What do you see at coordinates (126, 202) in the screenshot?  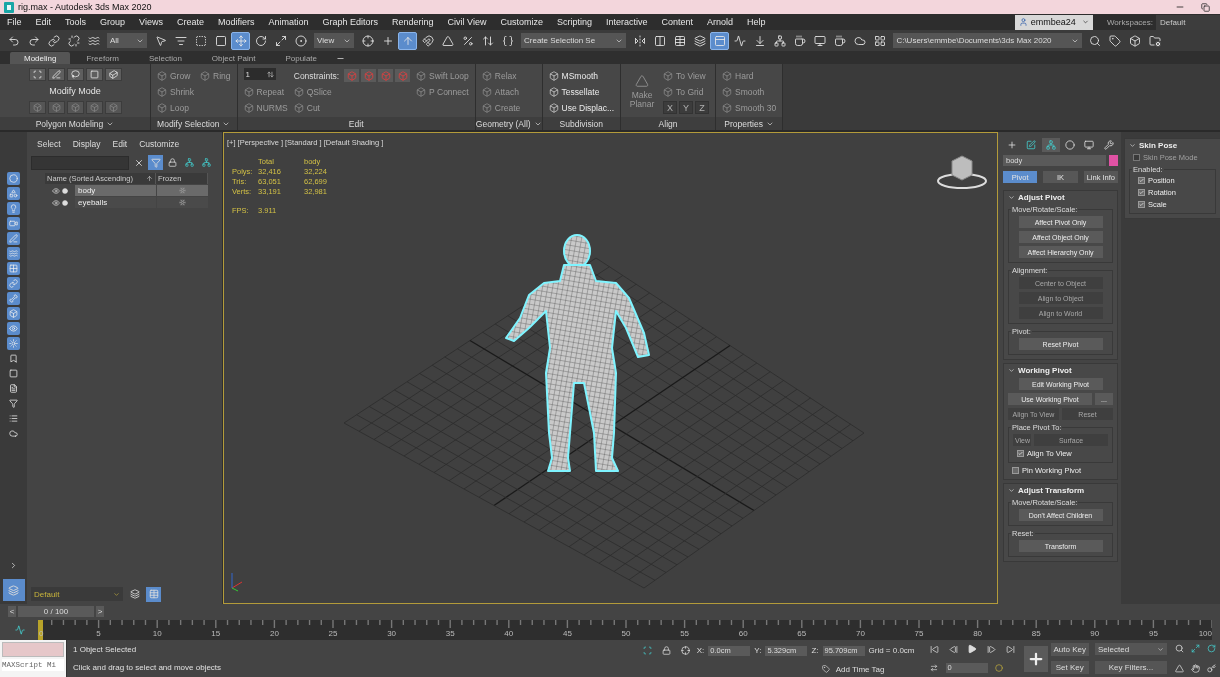 I see `scene-row: eyeballs` at bounding box center [126, 202].